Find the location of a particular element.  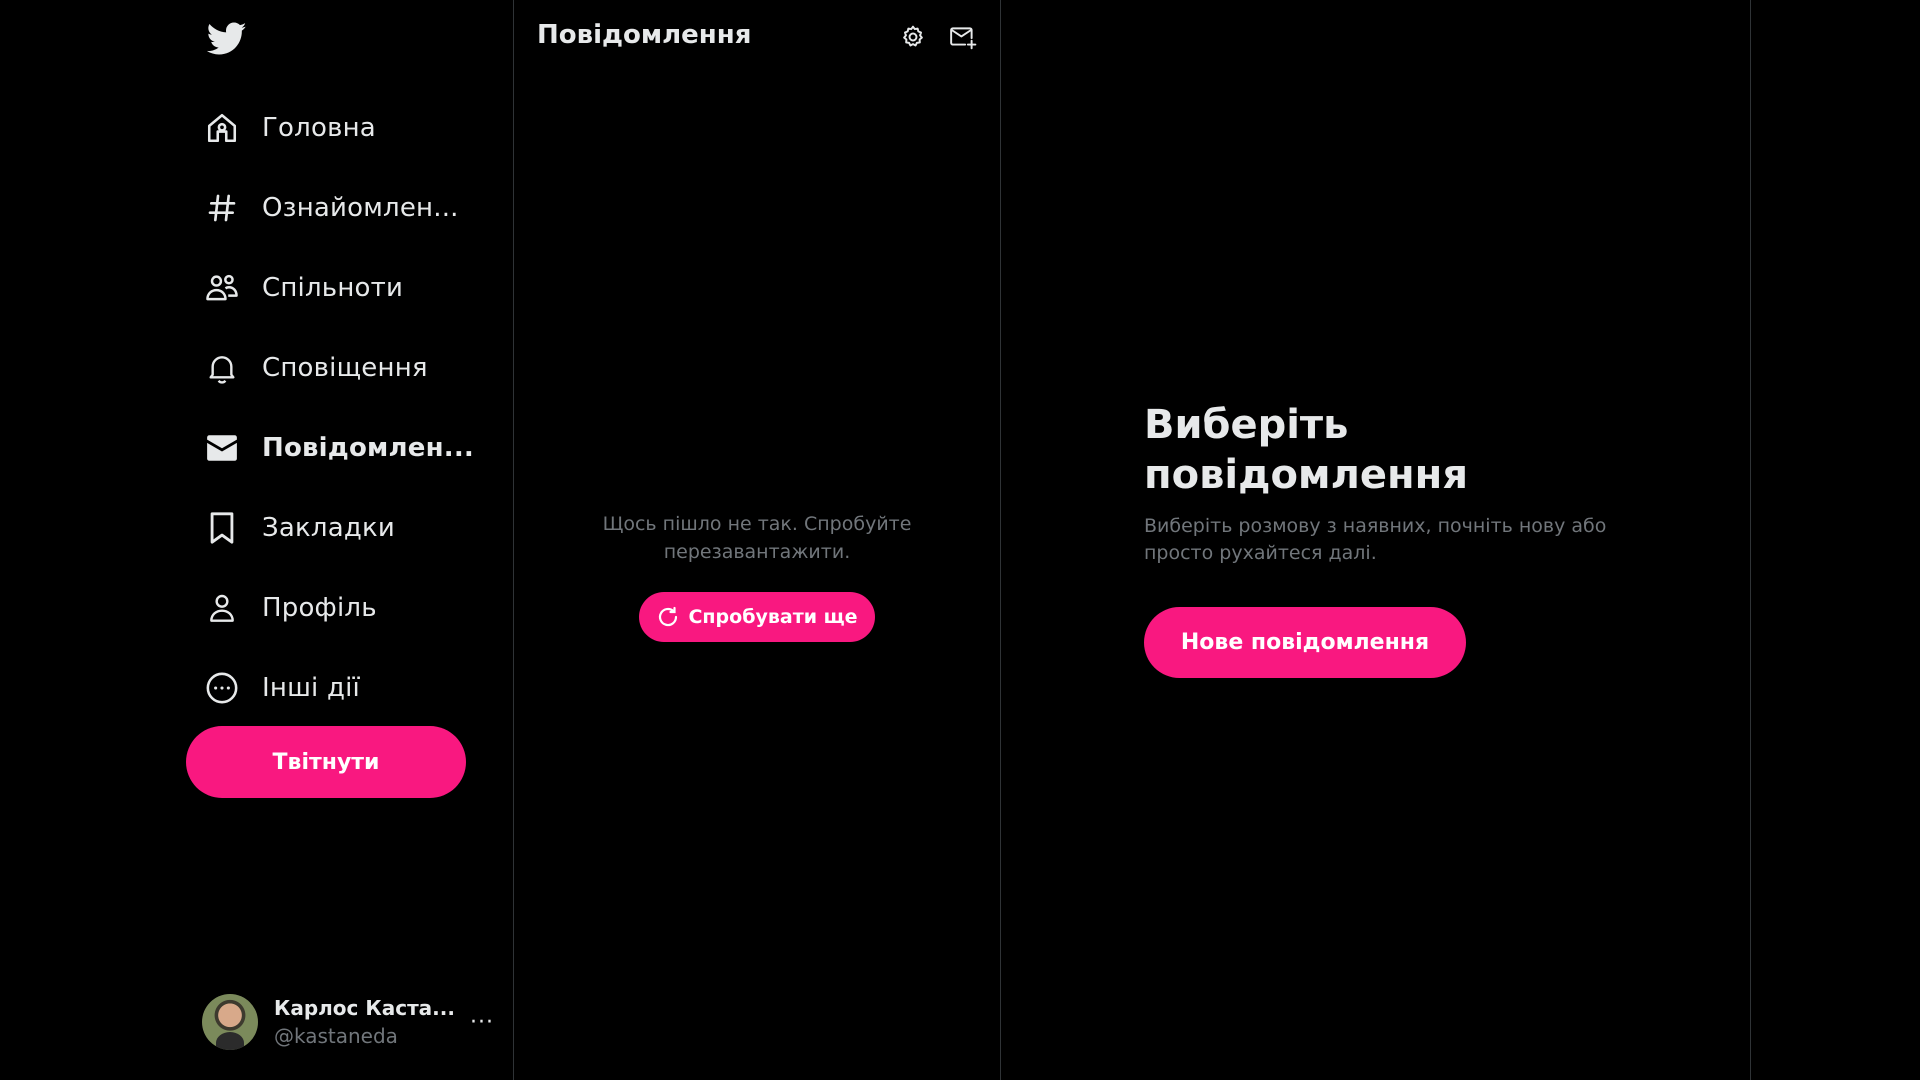

hashtag-icon is located at coordinates (222, 208).